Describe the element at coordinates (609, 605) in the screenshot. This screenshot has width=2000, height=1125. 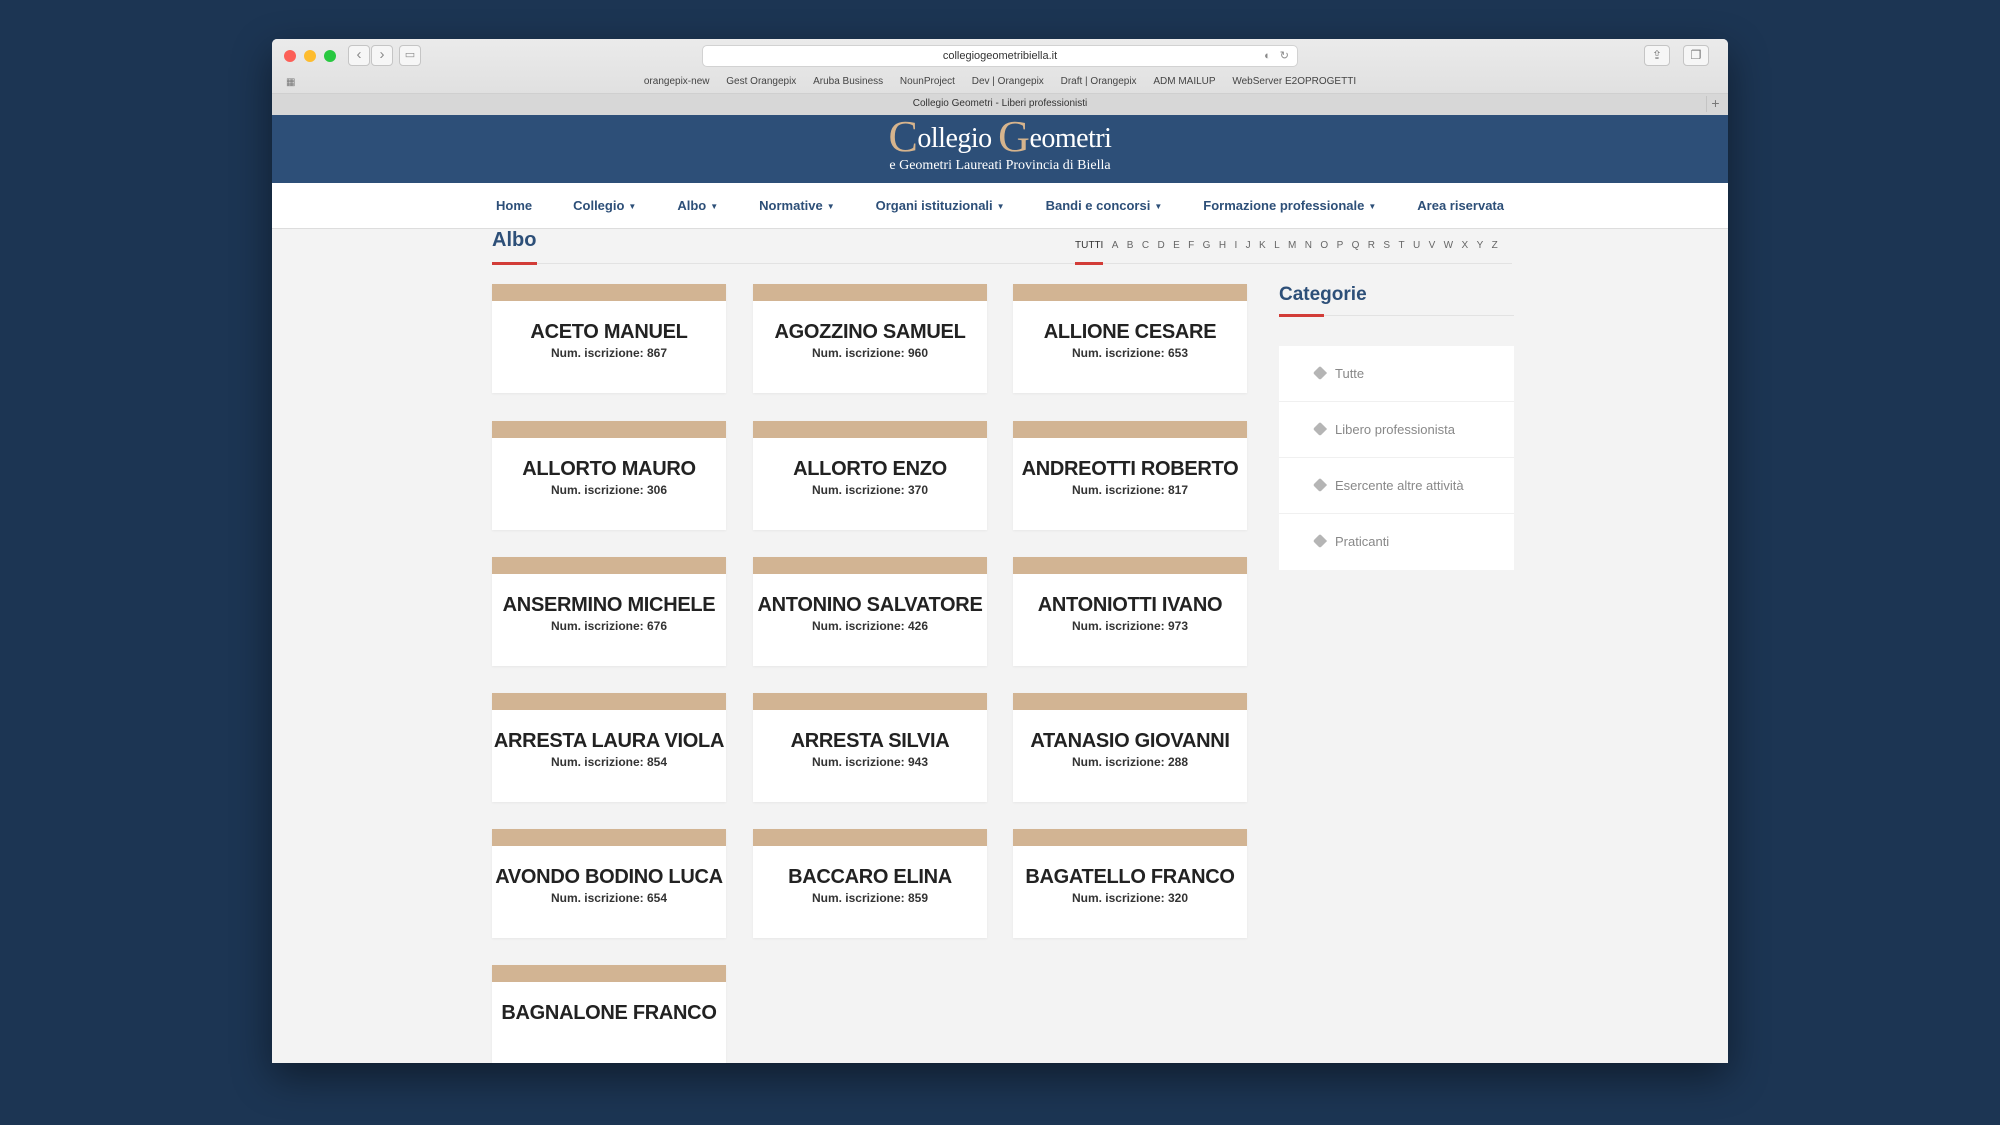
I see `member-name: ANSERMINO MICHELE` at that location.